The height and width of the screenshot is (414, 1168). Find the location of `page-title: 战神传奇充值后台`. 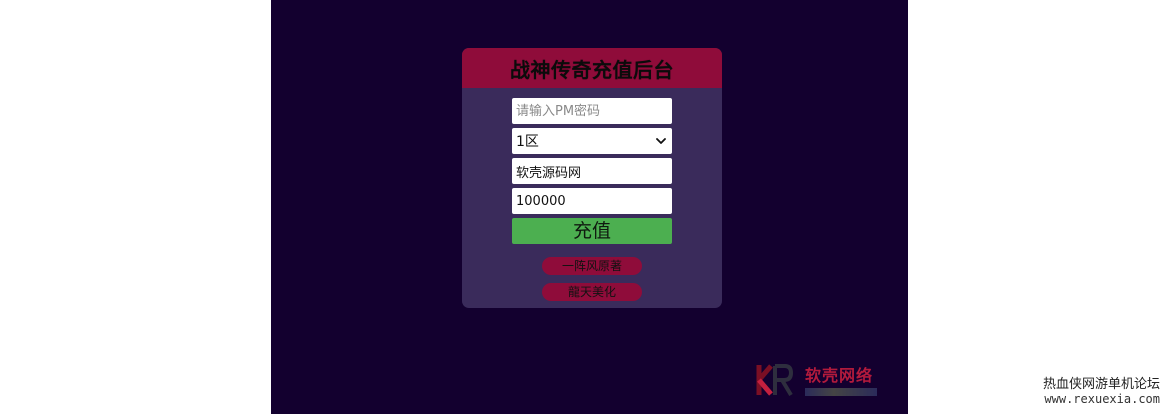

page-title: 战神传奇充值后台 is located at coordinates (592, 69).